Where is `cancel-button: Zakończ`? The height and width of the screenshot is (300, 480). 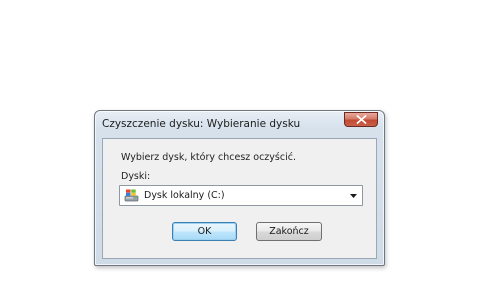
cancel-button: Zakończ is located at coordinates (289, 231).